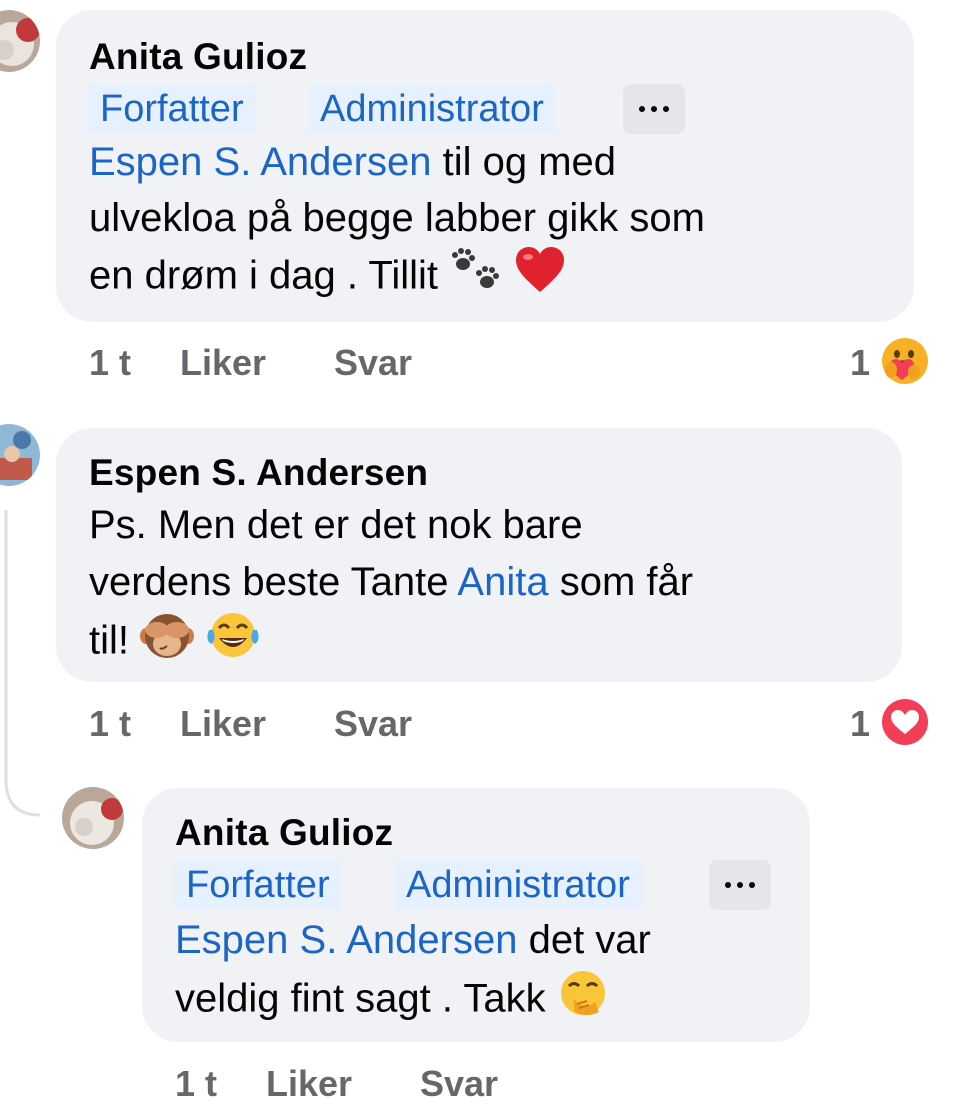 Image resolution: width=960 pixels, height=1120 pixels. I want to click on comment-text: Espen S. Andersen til og med, so click(352, 162).